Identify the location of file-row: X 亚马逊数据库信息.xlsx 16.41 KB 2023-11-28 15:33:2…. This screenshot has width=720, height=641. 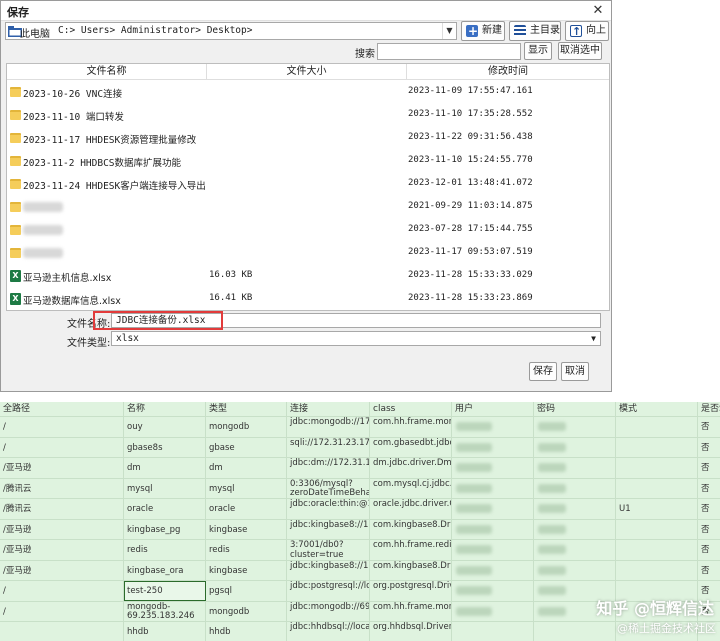
(308, 299).